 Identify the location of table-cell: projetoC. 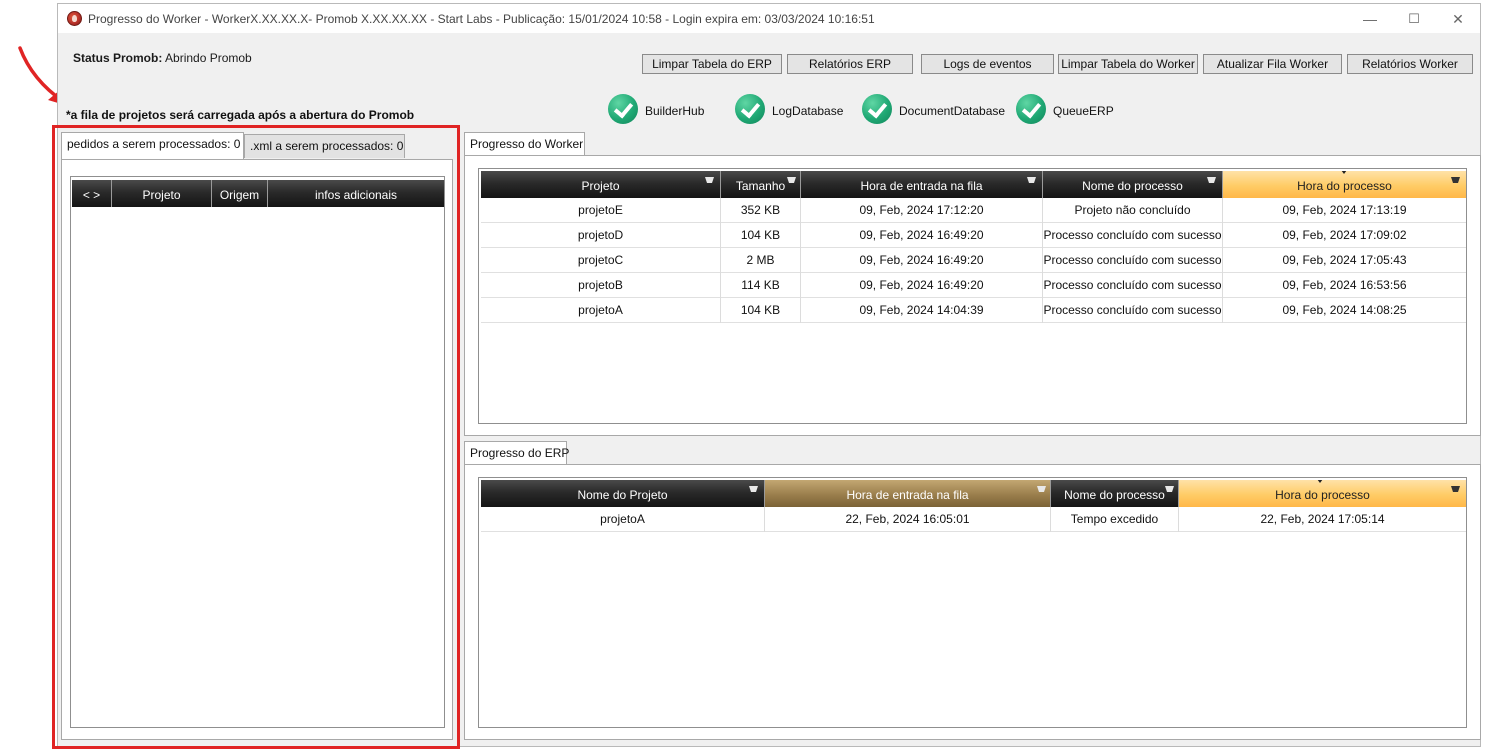
(601, 260).